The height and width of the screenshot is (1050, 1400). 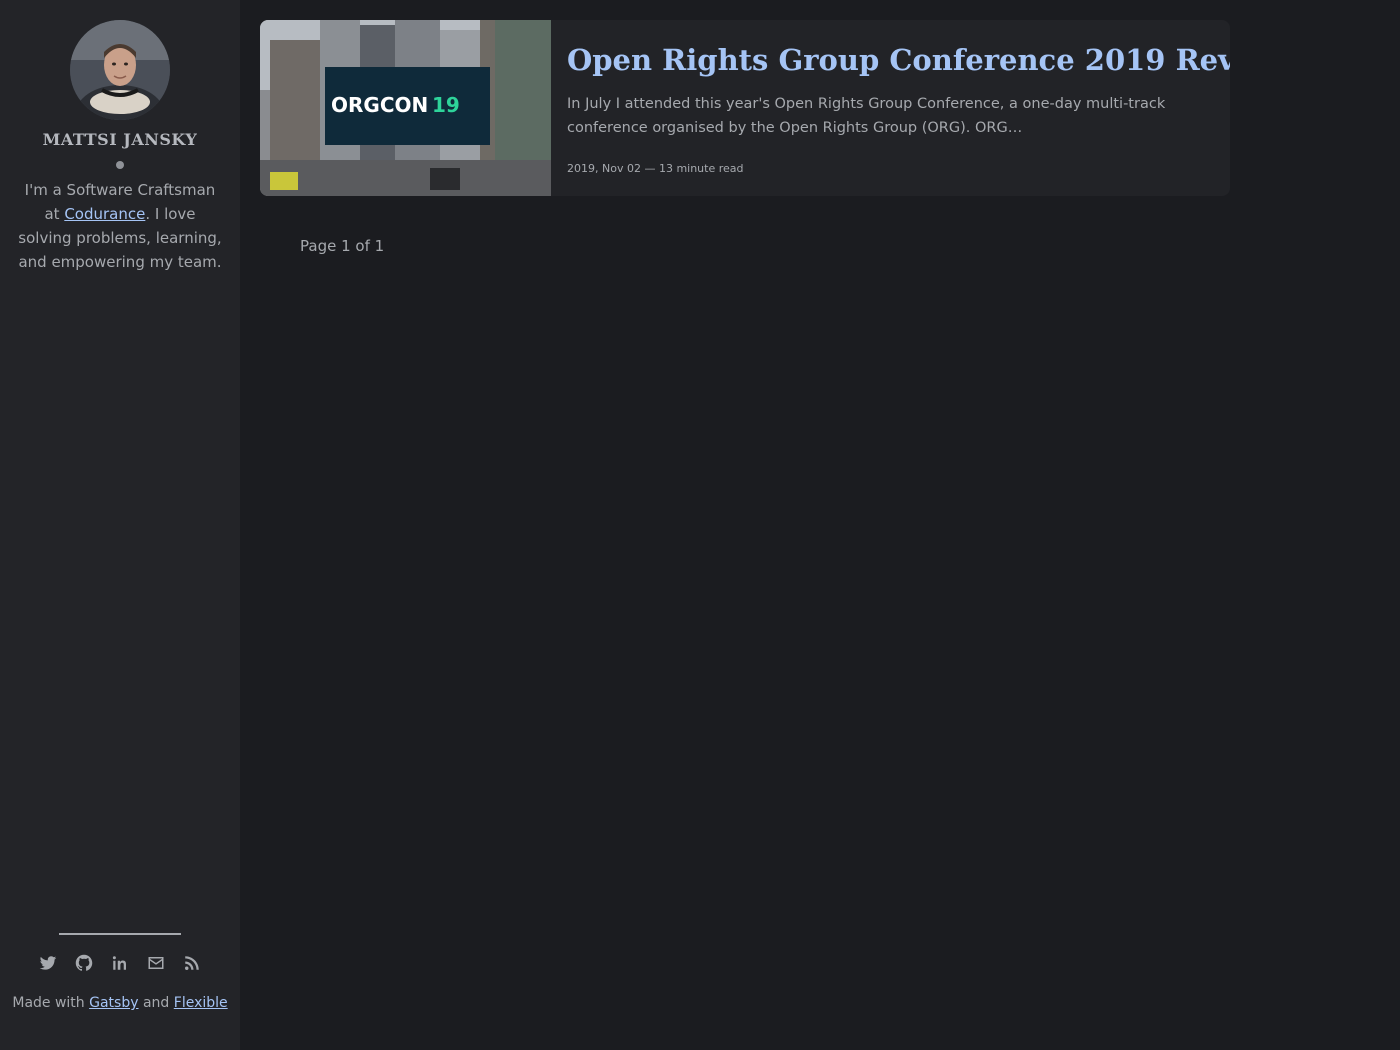 I want to click on rss-icon, so click(x=192, y=963).